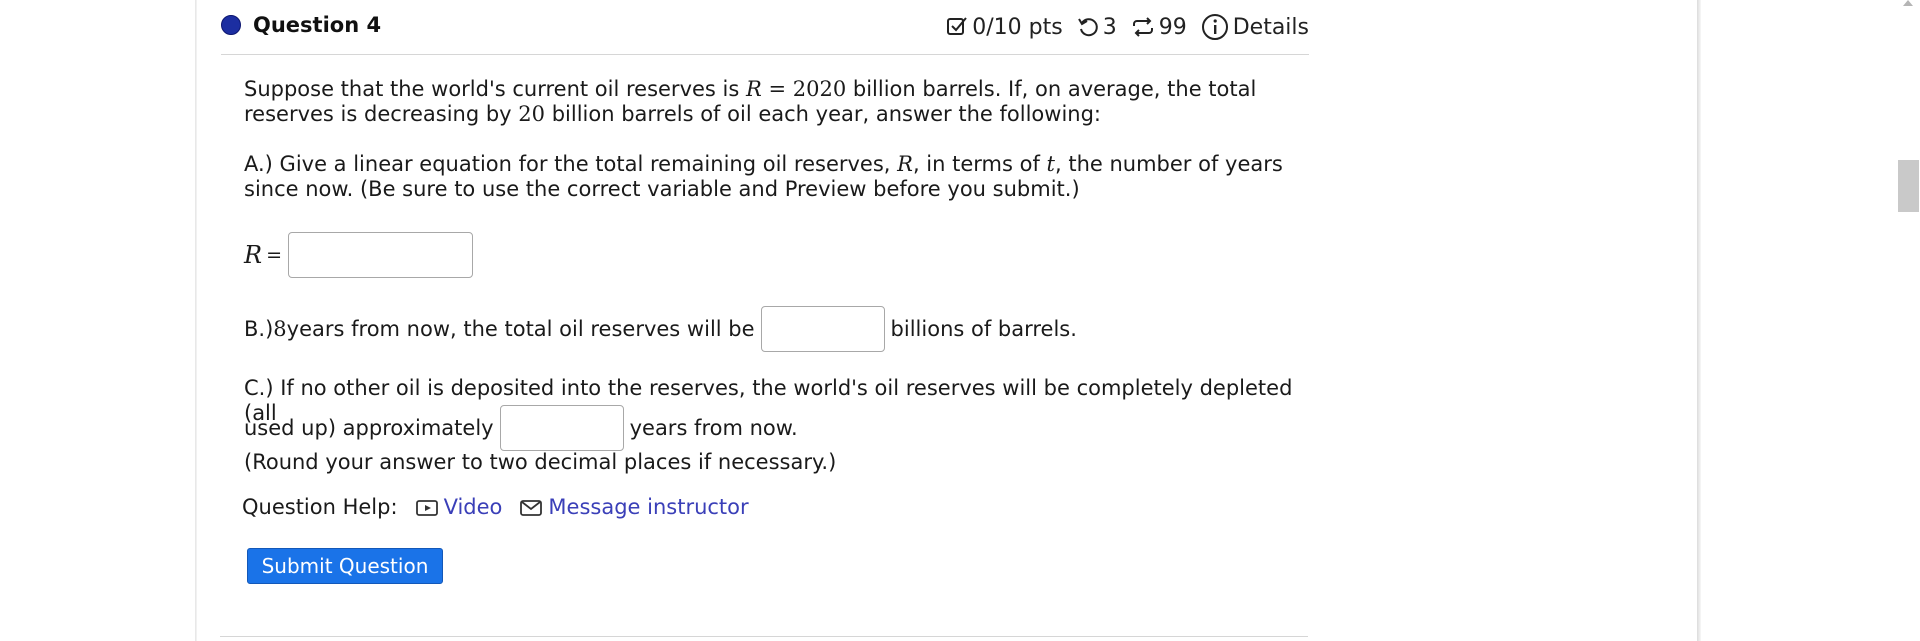  I want to click on retry-icon, so click(1087, 27).